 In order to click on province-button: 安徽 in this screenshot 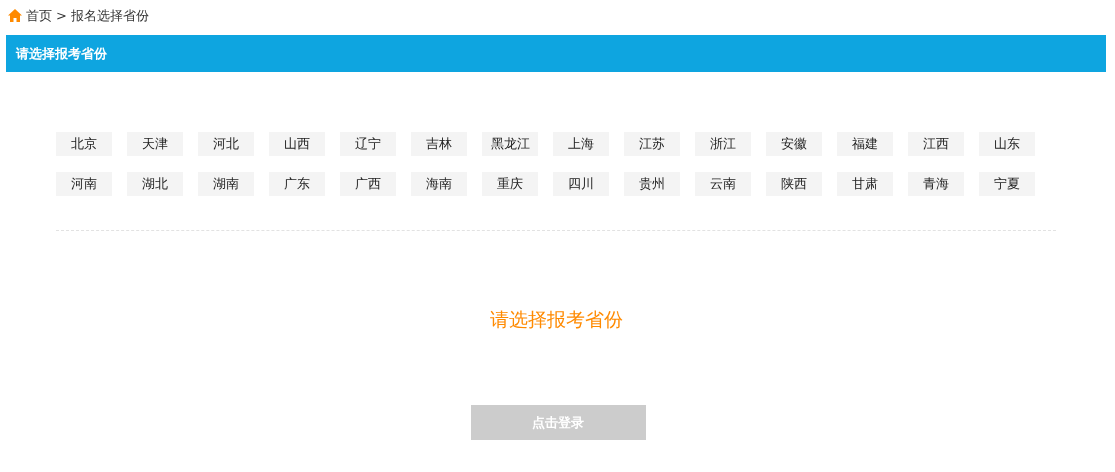, I will do `click(794, 144)`.